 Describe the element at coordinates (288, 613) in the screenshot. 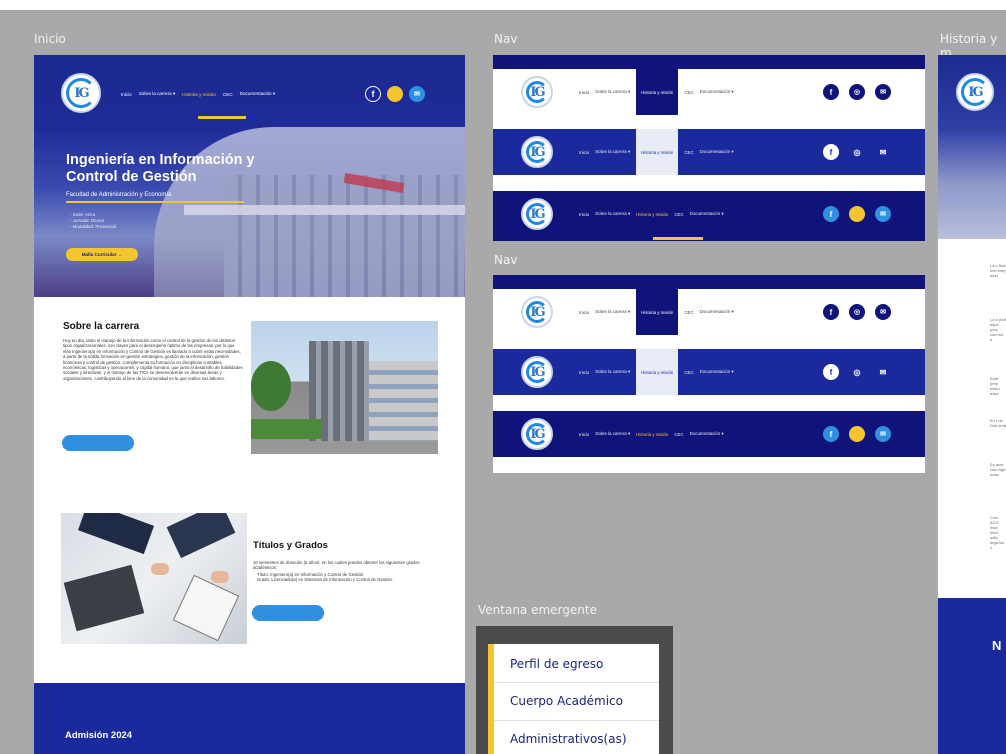

I see `titles-more-button` at that location.